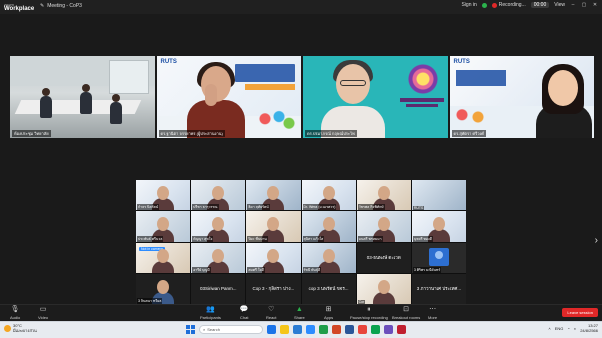 The height and width of the screenshot is (338, 602). I want to click on participant-name: ดร.สุพัตรา ศรีวงศ์, so click(468, 133).